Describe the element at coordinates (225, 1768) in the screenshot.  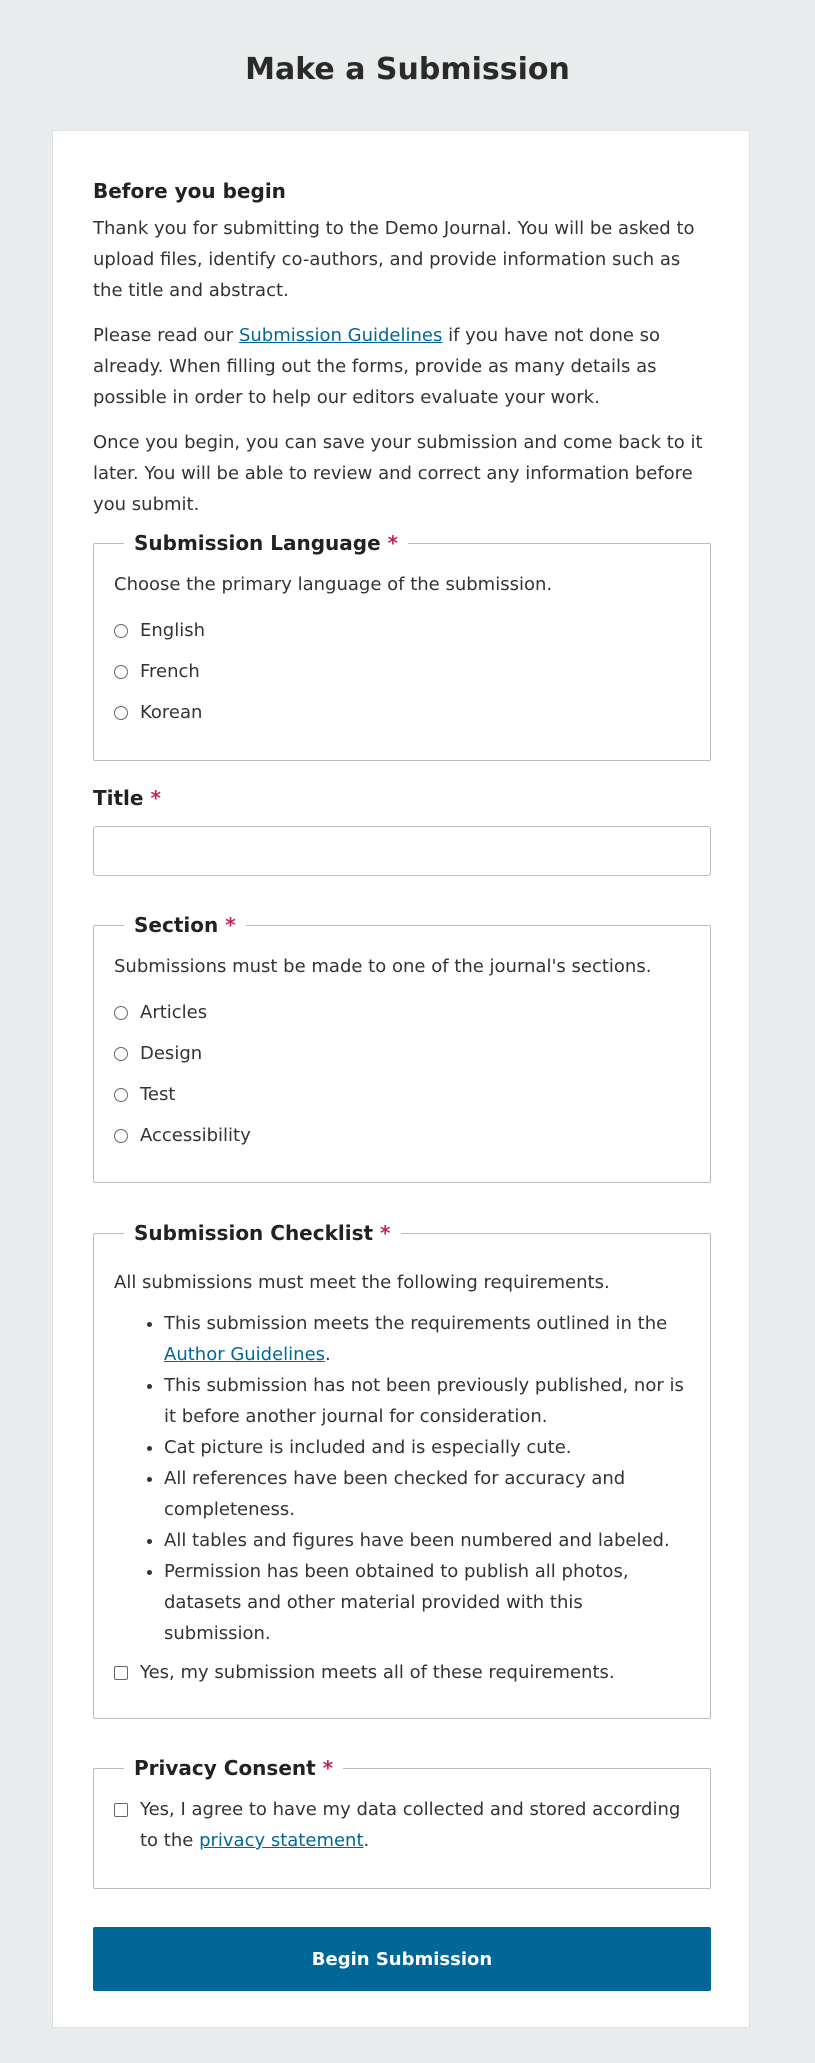
I see `legend-text: Privacy Consent` at that location.